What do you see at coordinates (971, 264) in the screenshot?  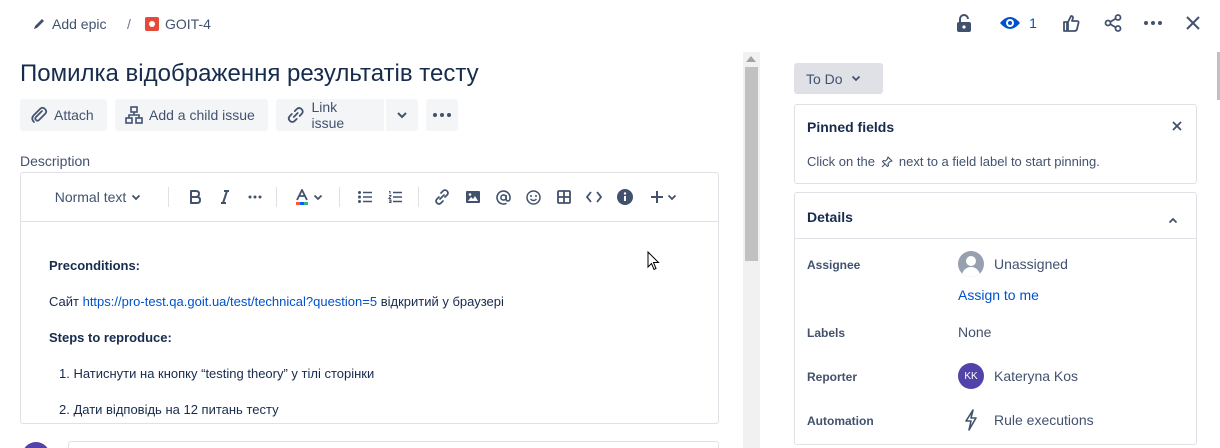 I see `unassigned-avatar-icon` at bounding box center [971, 264].